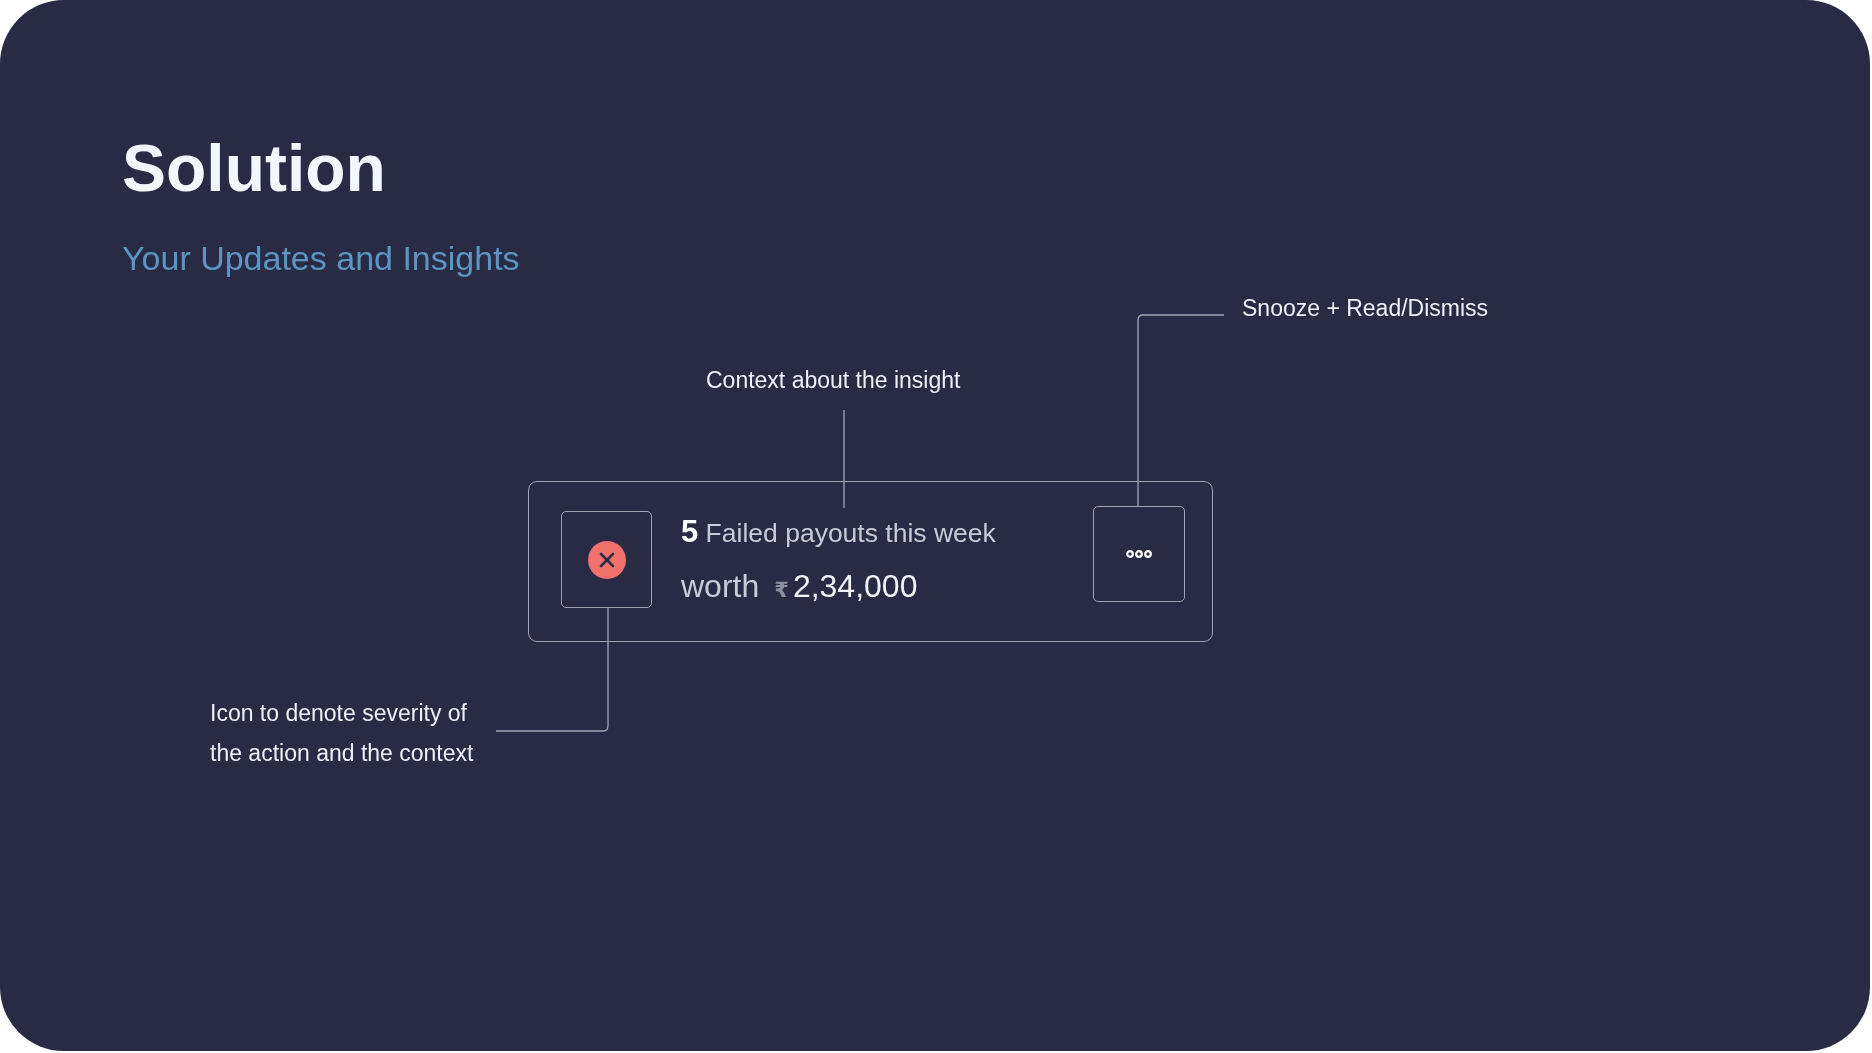  I want to click on annotation-text: Snooze + Read/Dismiss, so click(1365, 308).